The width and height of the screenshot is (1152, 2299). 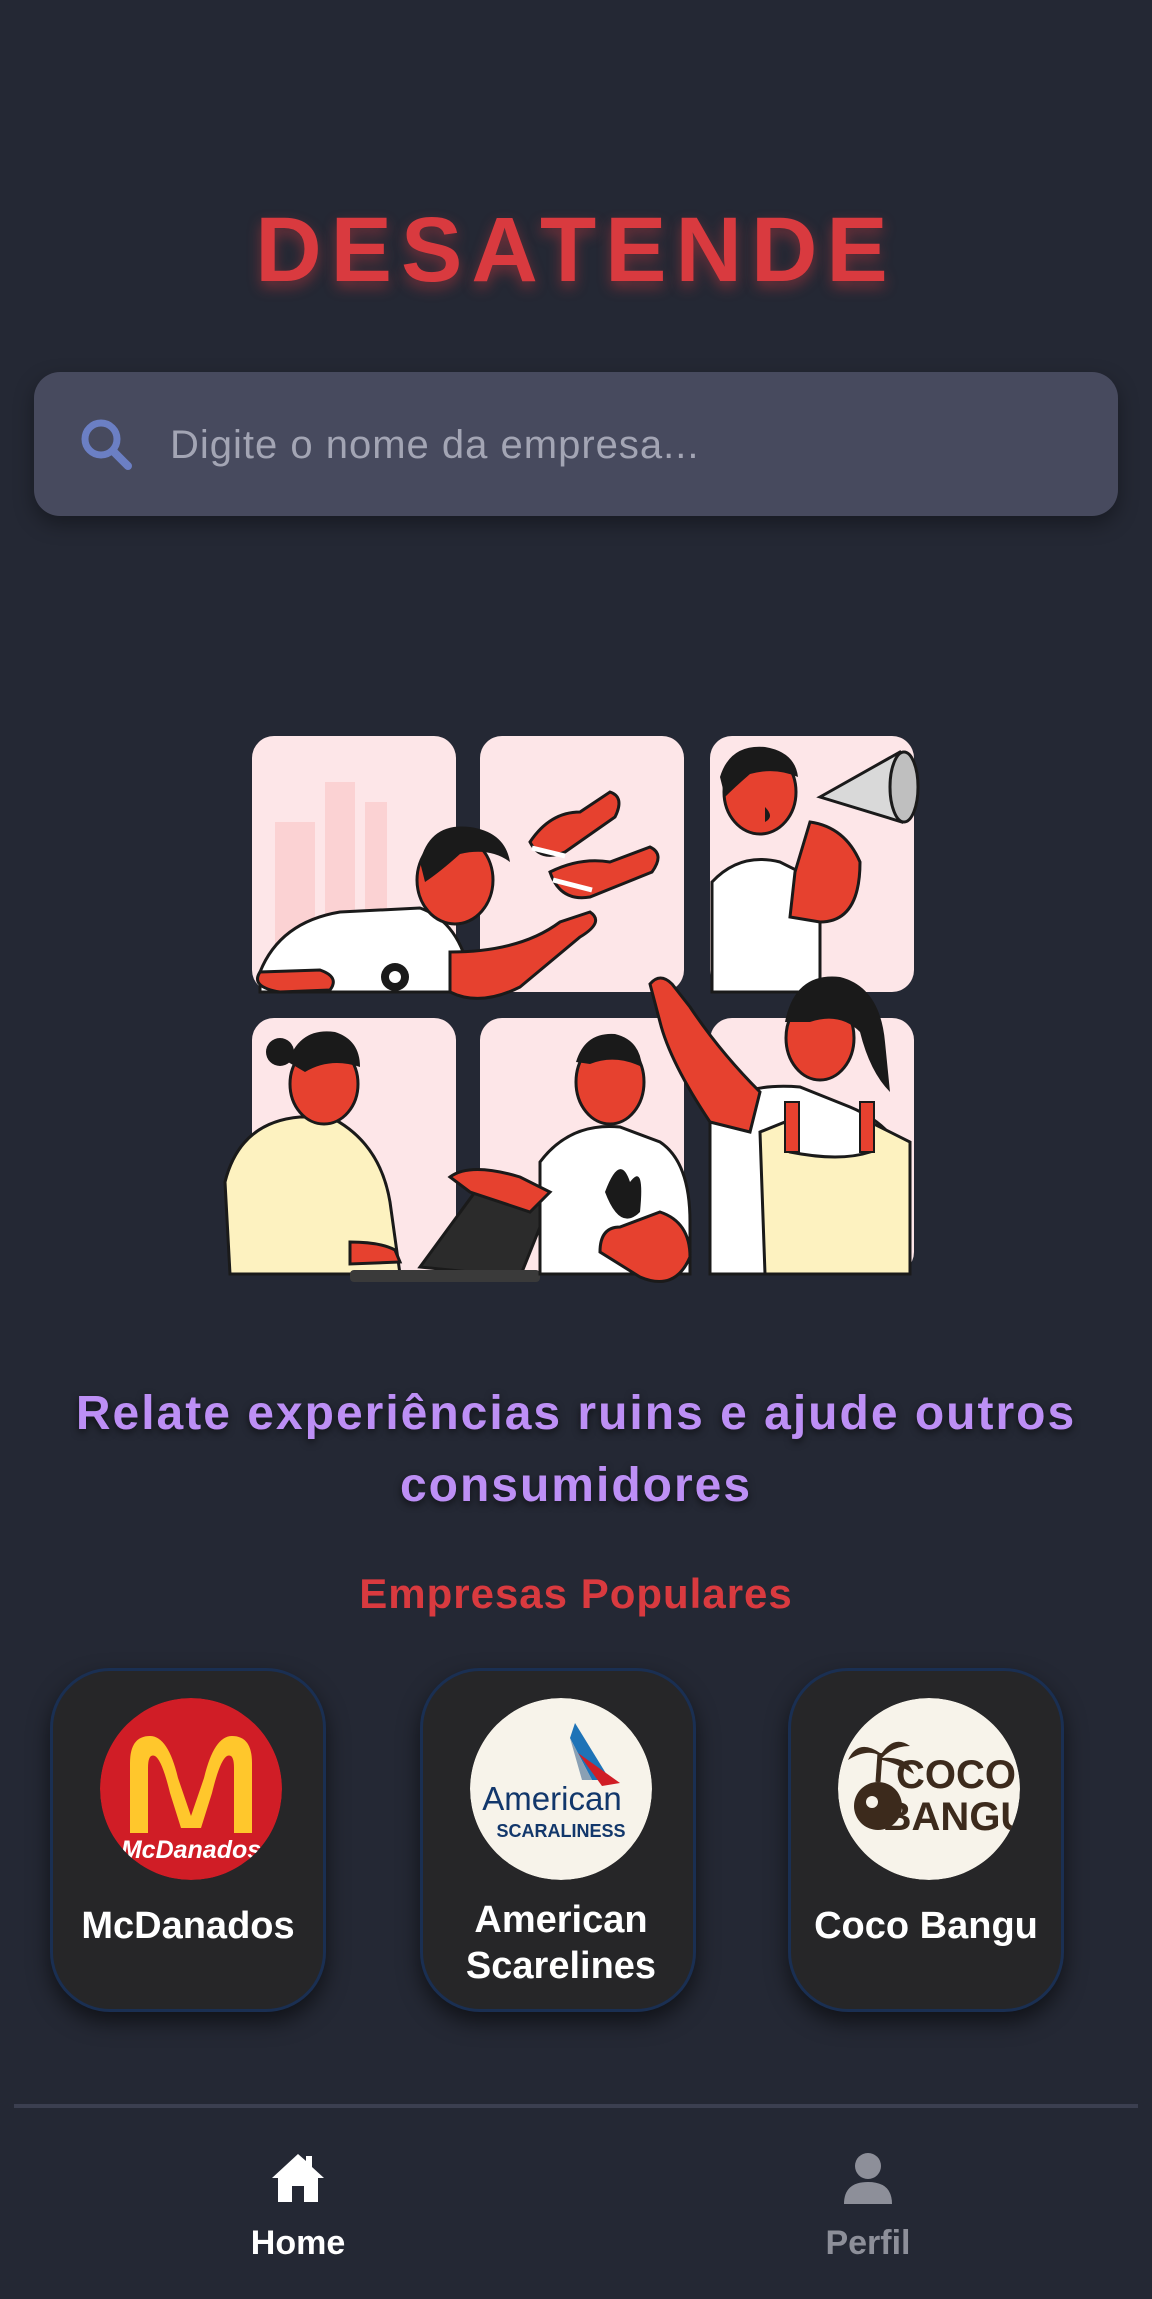 What do you see at coordinates (620, 445) in the screenshot?
I see `search-input` at bounding box center [620, 445].